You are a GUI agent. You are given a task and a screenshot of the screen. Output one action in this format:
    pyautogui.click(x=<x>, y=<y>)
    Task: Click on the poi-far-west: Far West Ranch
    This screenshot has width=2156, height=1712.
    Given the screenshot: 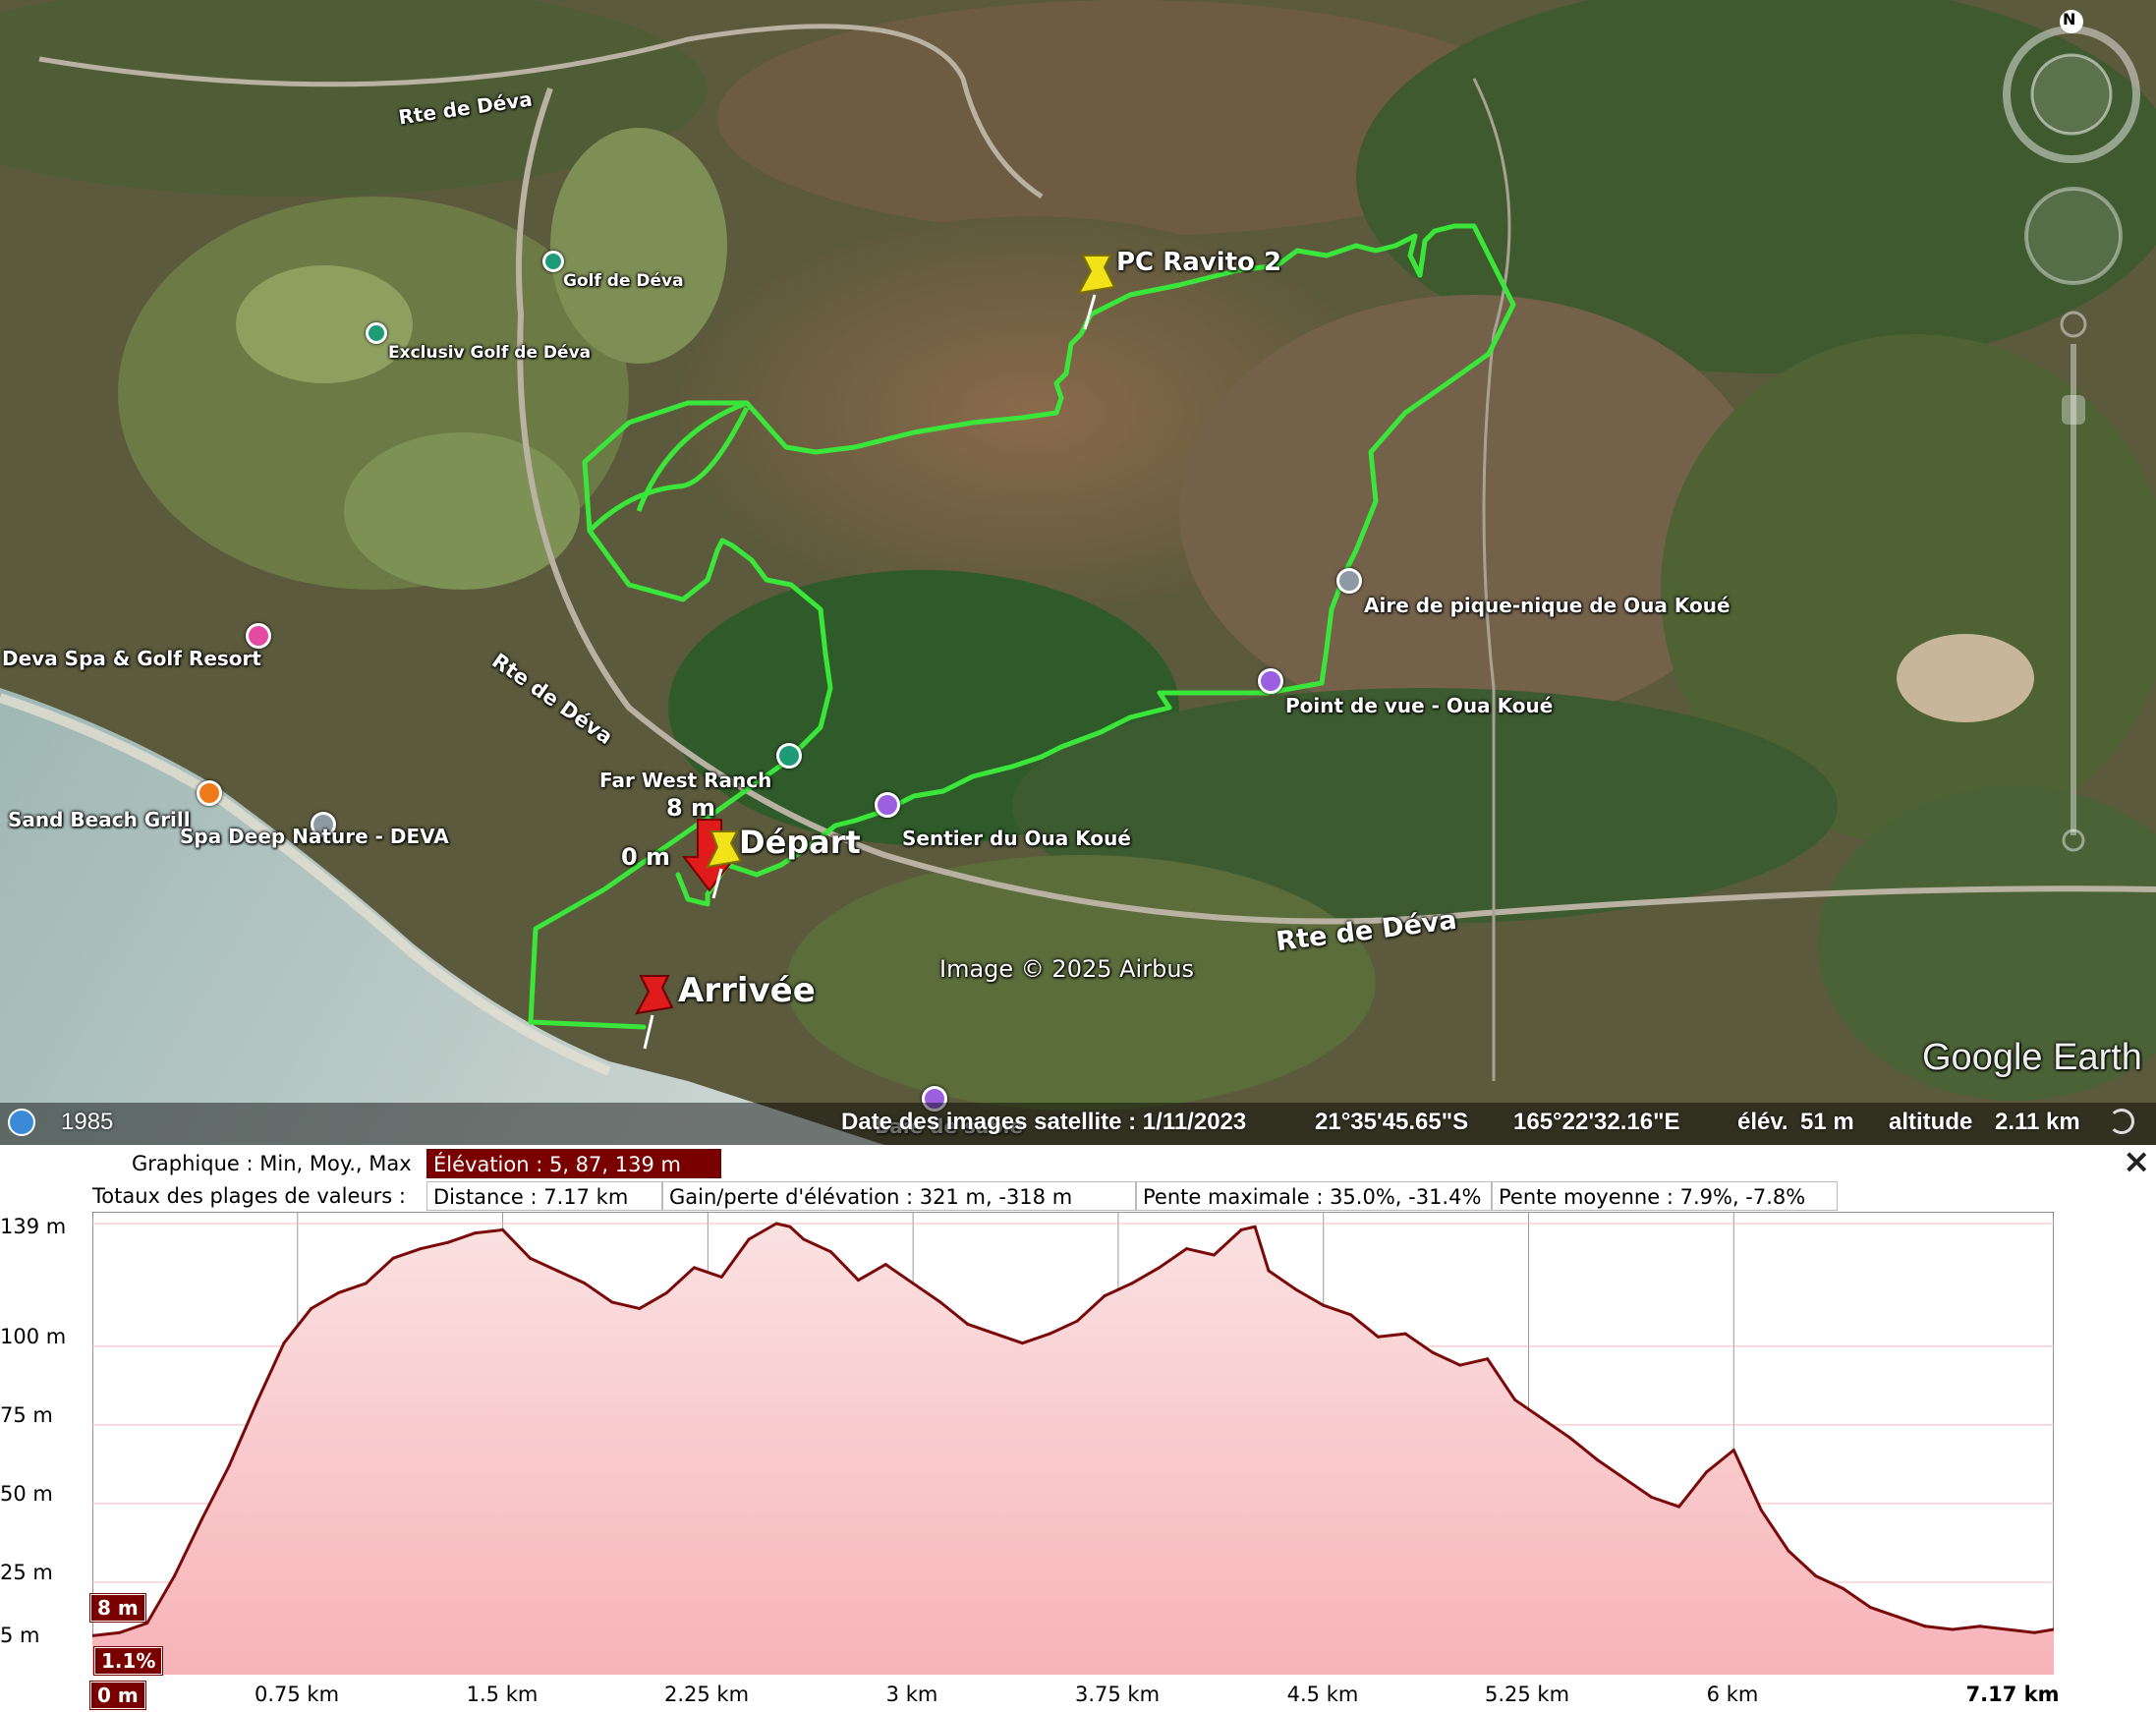 What is the action you would take?
    pyautogui.click(x=685, y=780)
    